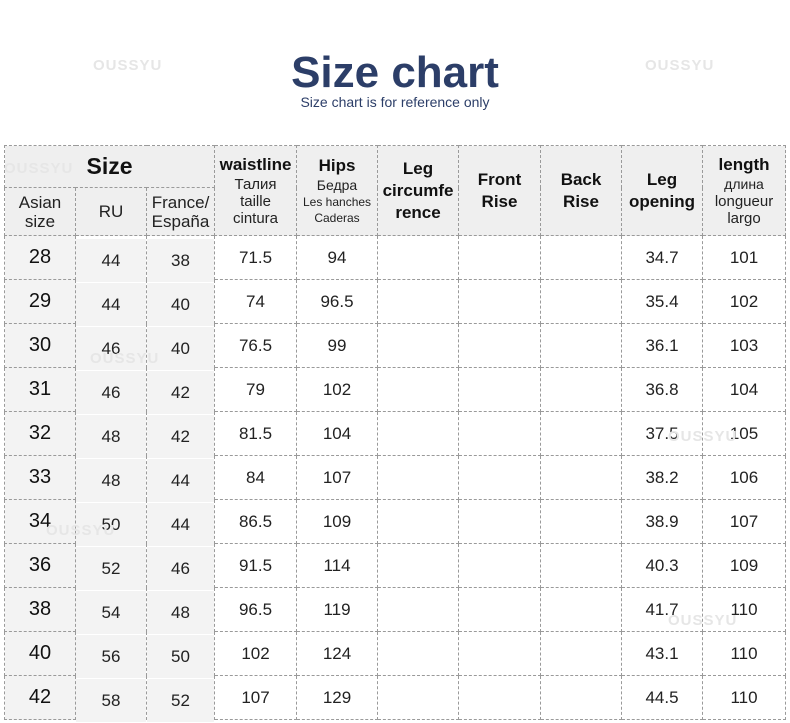 This screenshot has height=723, width=790. Describe the element at coordinates (40, 521) in the screenshot. I see `cell-asian: 34` at that location.